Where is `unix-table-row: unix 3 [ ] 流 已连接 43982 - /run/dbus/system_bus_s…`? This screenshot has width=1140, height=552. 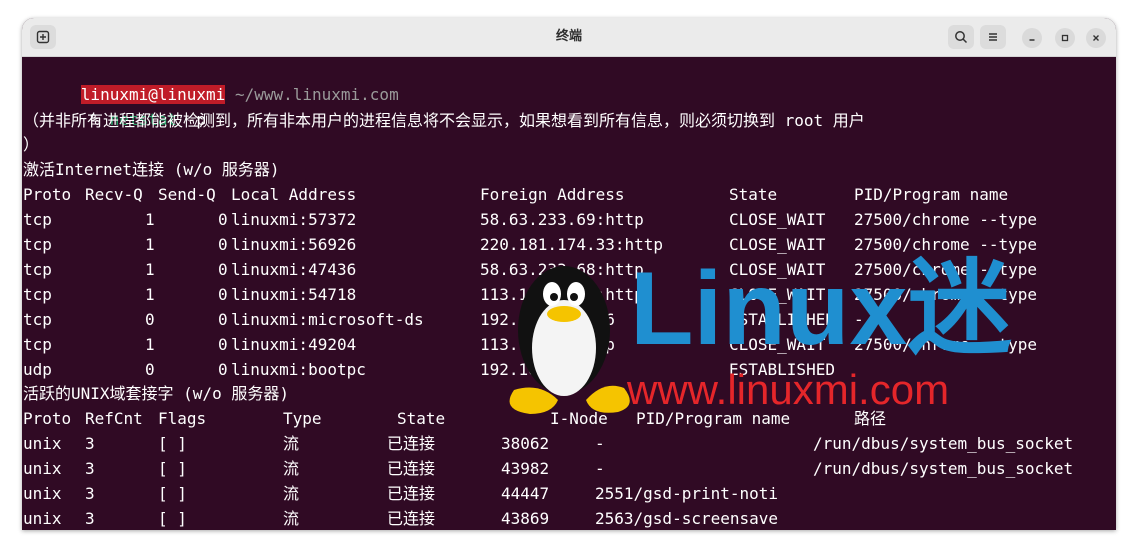
unix-table-row: unix 3 [ ] 流 已连接 43982 - /run/dbus/system_bus_s… is located at coordinates (568, 469).